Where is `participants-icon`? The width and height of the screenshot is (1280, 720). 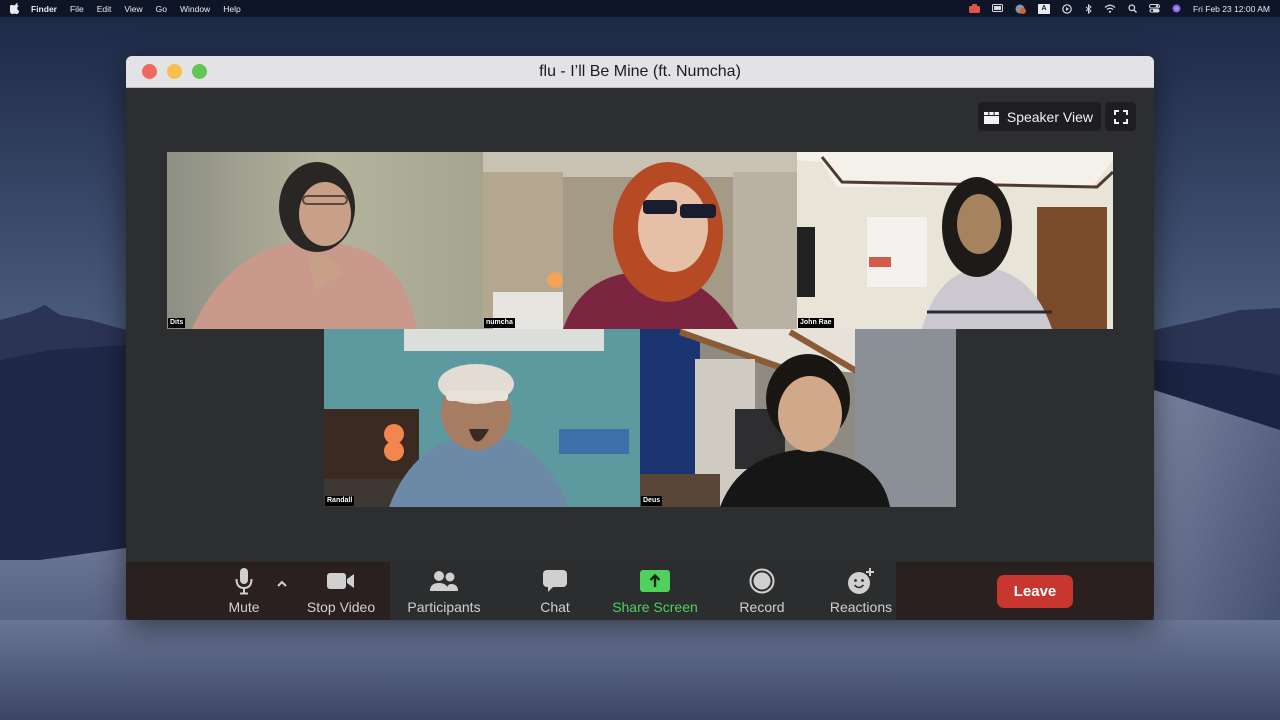 participants-icon is located at coordinates (444, 581).